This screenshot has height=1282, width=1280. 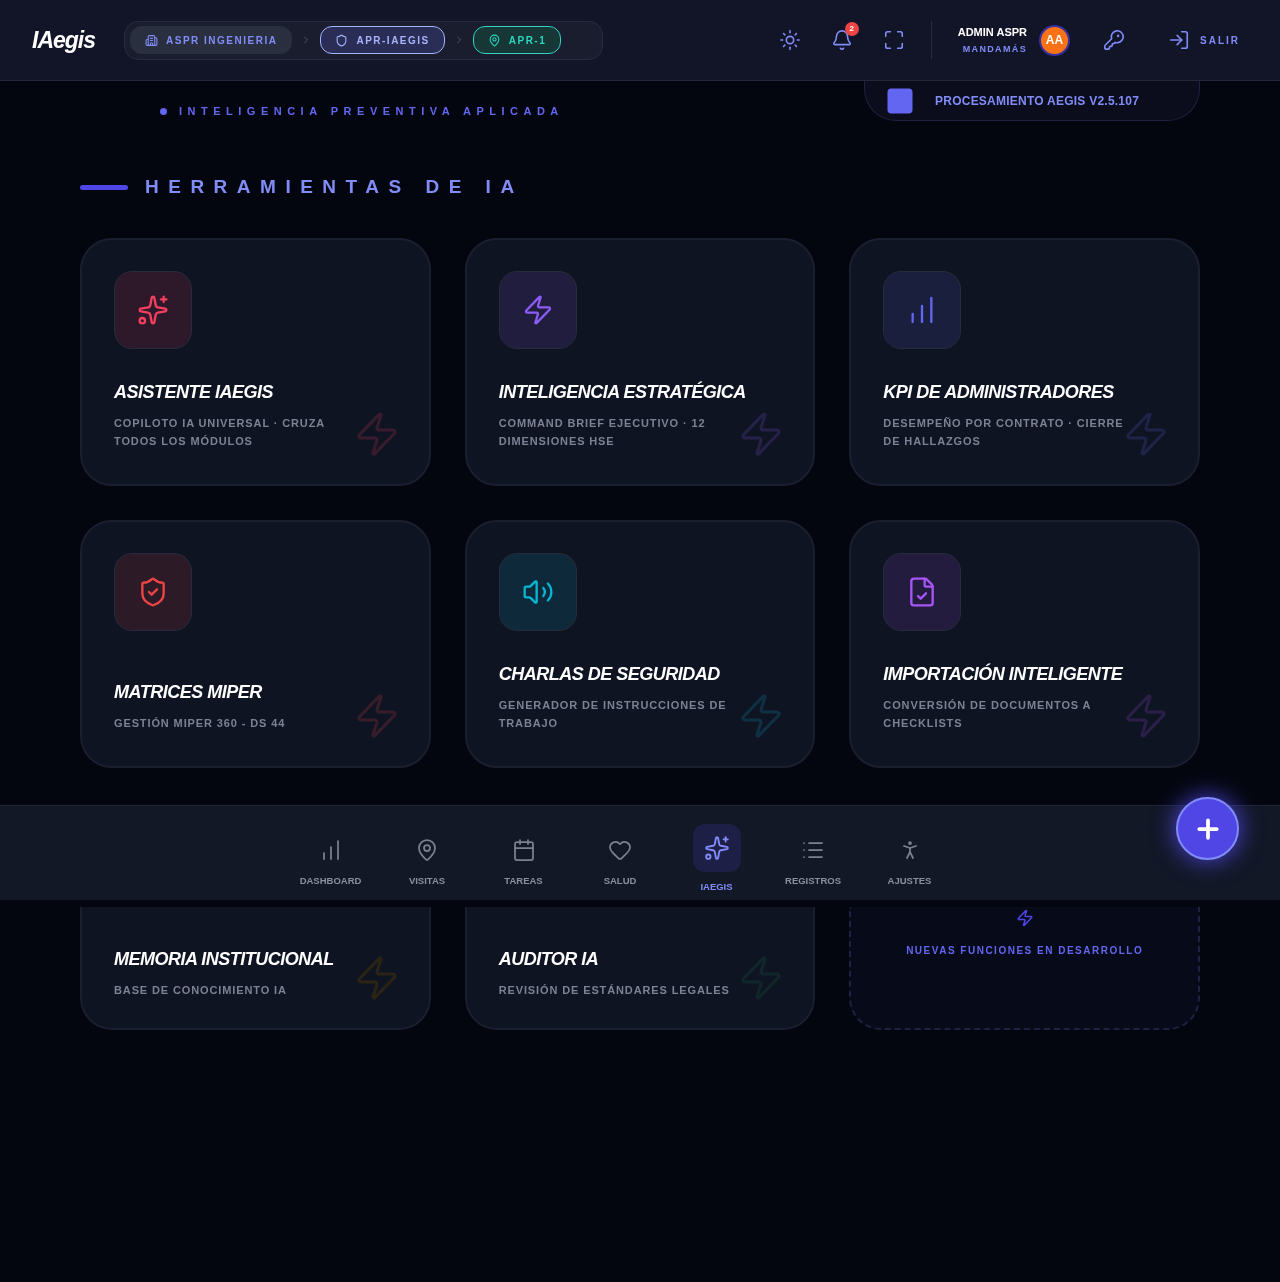 I want to click on sparkles-icon, so click(x=716, y=847).